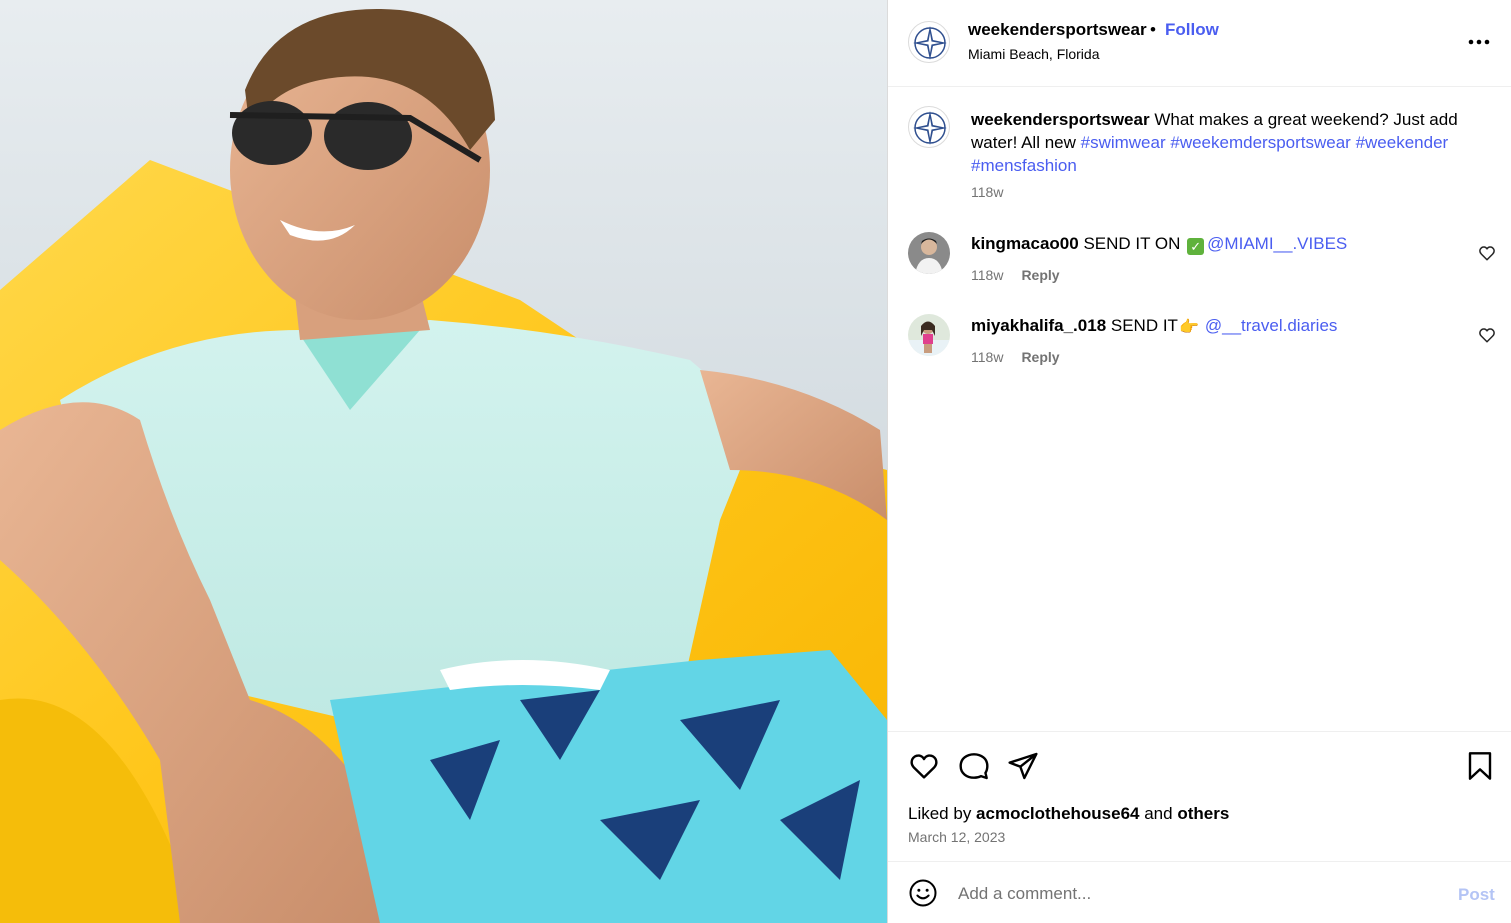  I want to click on smiley-face-icon, so click(923, 893).